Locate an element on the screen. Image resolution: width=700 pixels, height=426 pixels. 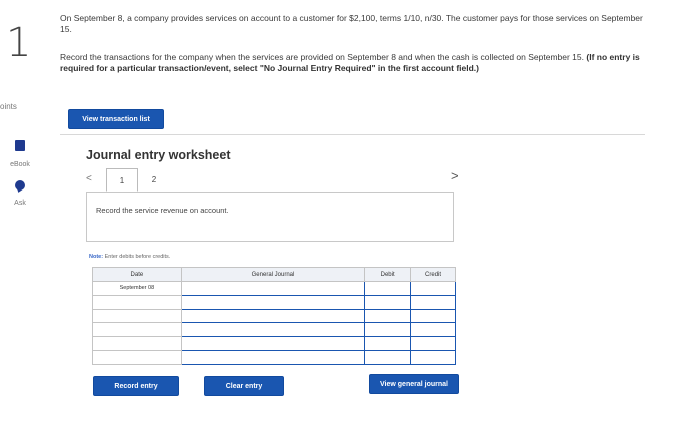
clear-entry-button: Clear entry is located at coordinates (244, 386).